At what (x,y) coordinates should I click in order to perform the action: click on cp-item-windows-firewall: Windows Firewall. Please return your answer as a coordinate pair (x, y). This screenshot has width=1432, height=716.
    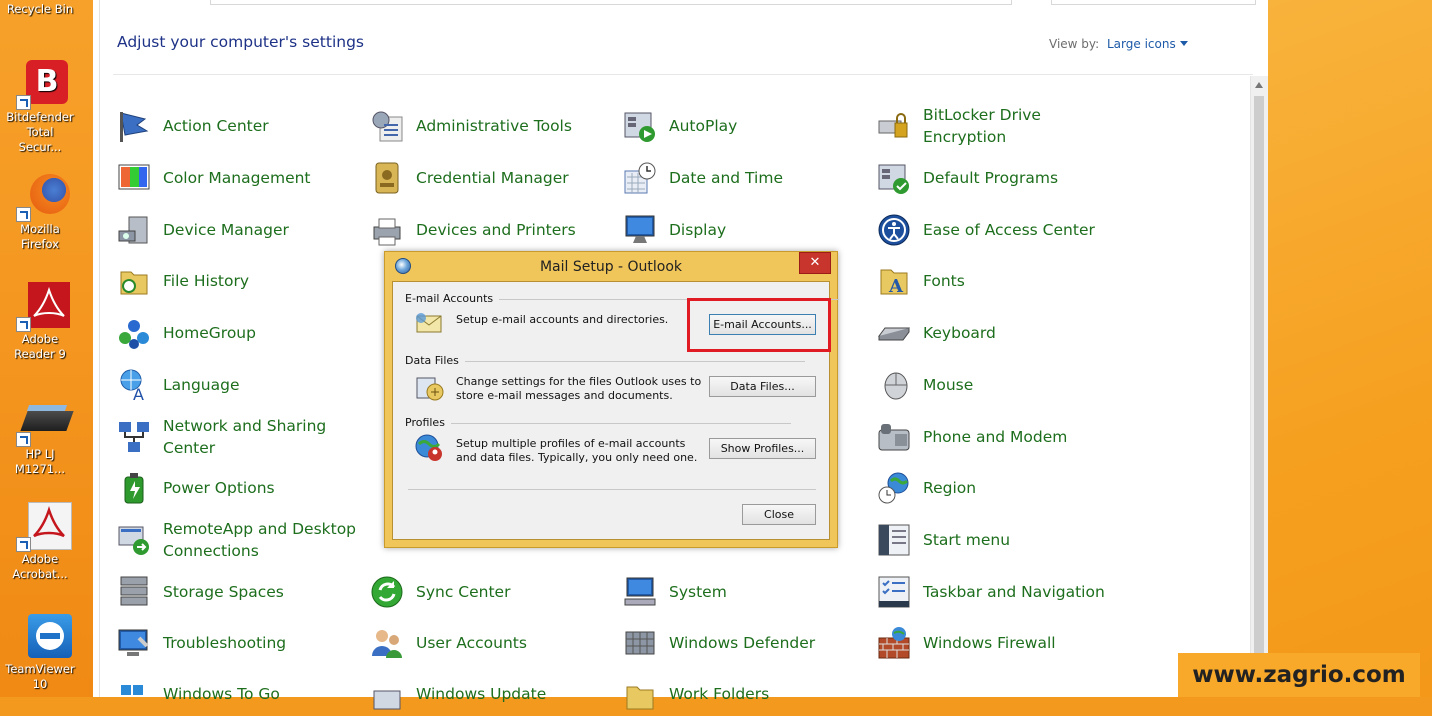
    Looking at the image, I should click on (997, 643).